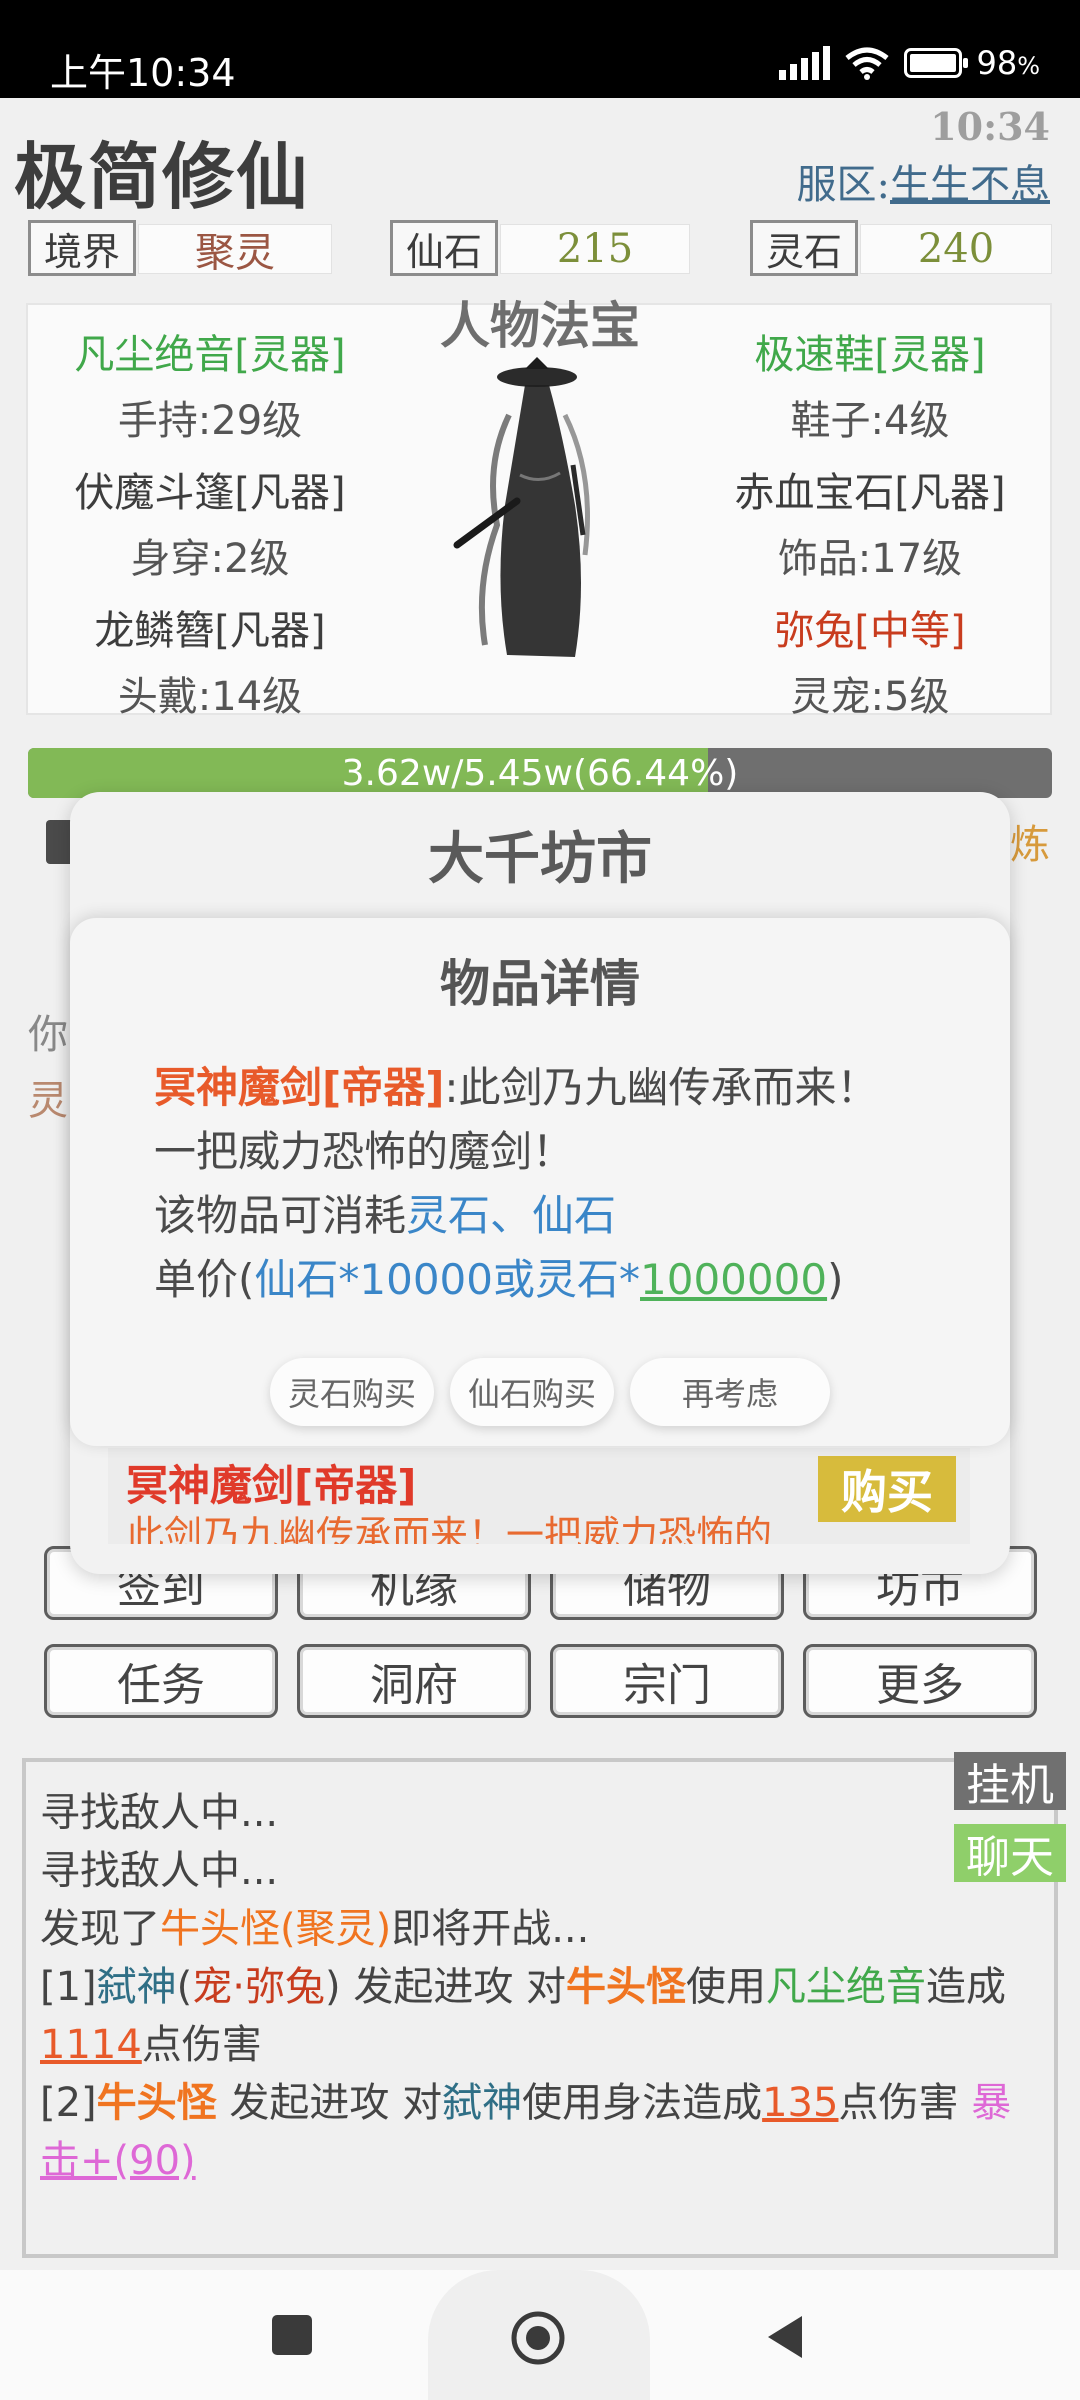 The width and height of the screenshot is (1080, 2400). What do you see at coordinates (730, 1392) in the screenshot?
I see `reconsider-button: 再考虑` at bounding box center [730, 1392].